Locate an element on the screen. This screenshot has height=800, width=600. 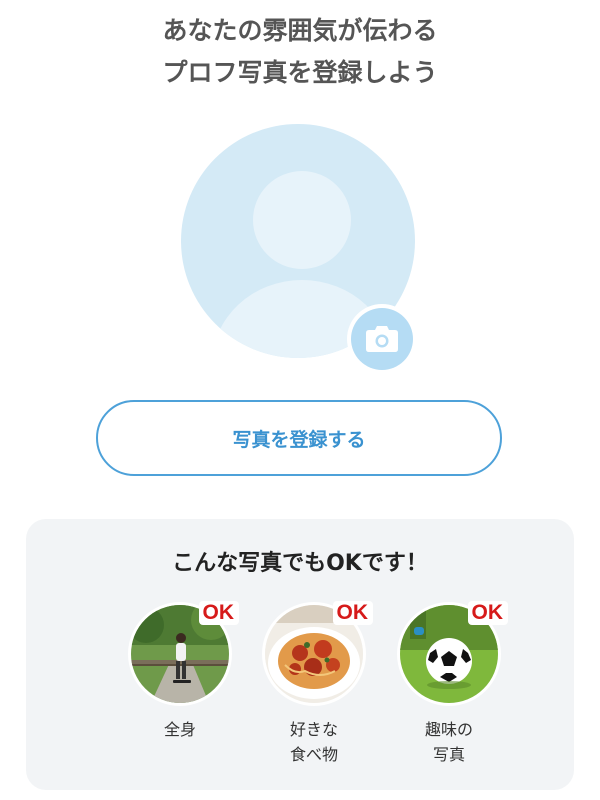
example-caption: 全身 is located at coordinates (180, 729).